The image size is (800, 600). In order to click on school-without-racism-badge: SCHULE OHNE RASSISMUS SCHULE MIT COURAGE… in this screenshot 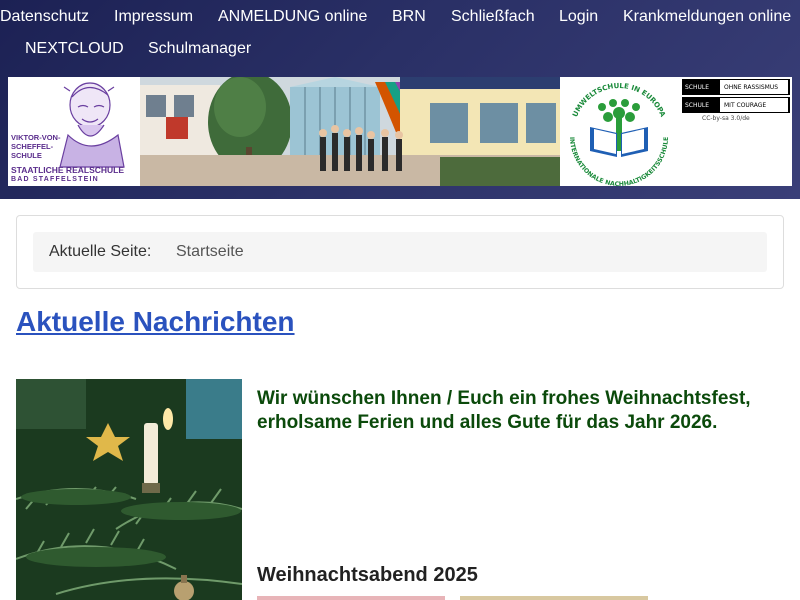, I will do `click(735, 131)`.